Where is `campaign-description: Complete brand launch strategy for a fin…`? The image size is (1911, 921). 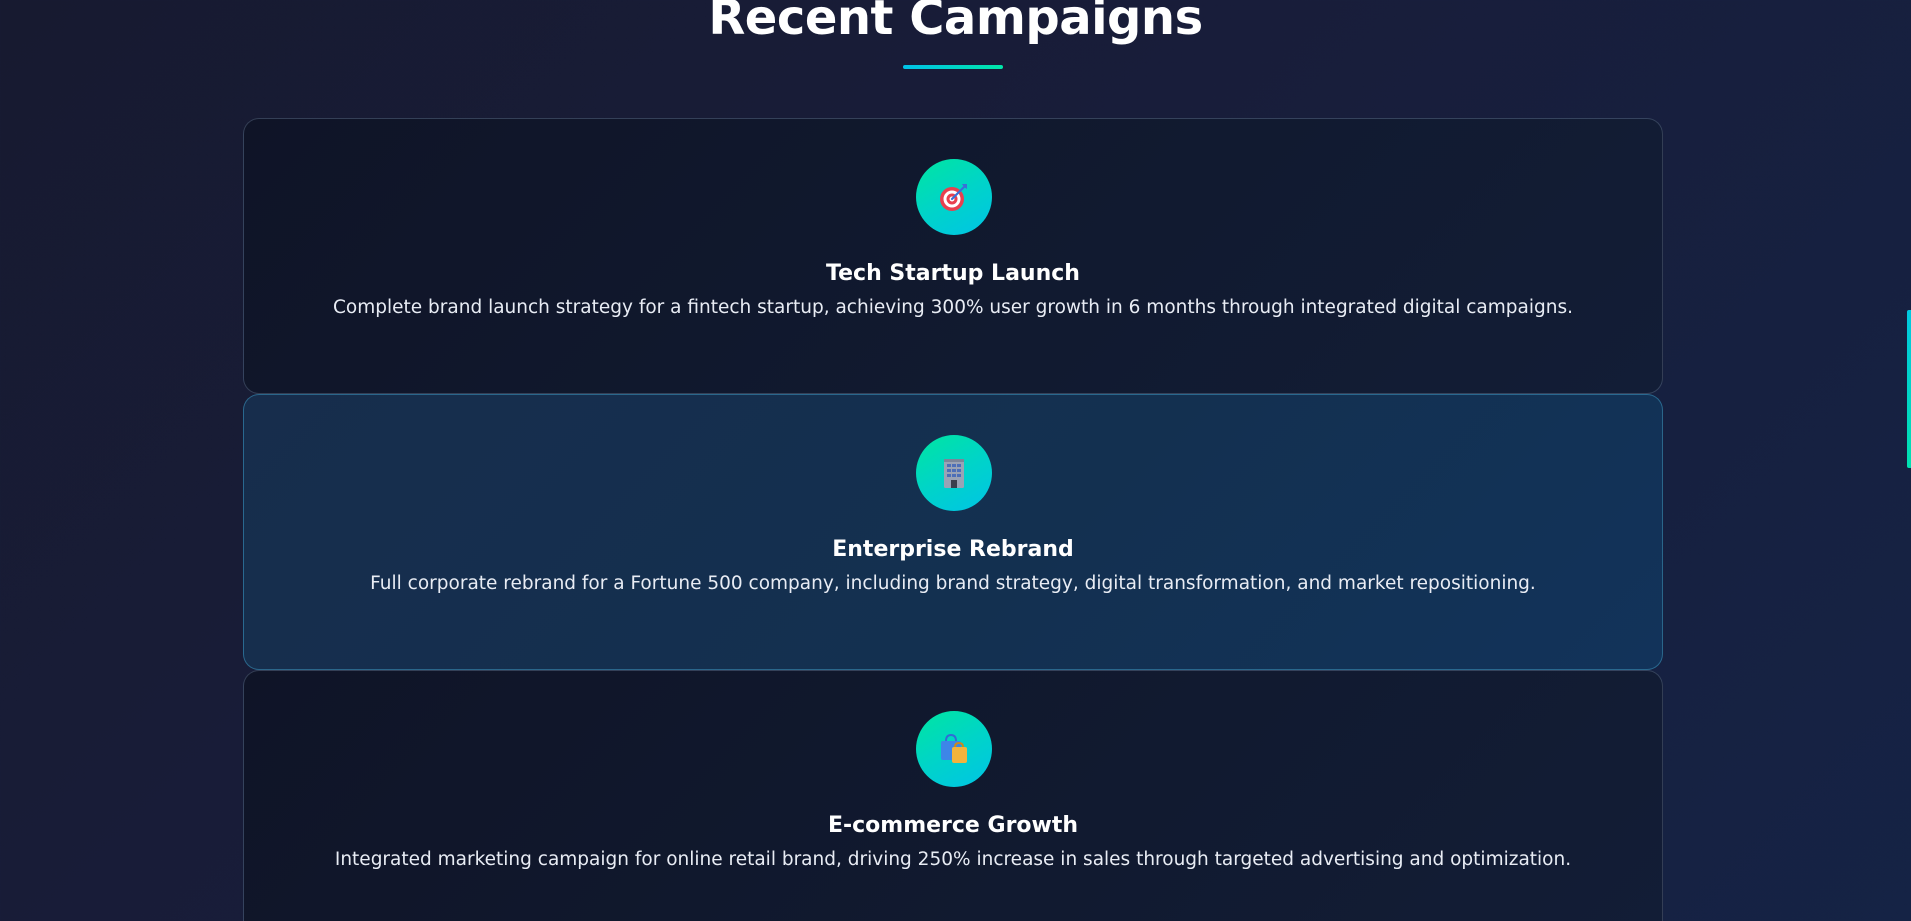
campaign-description: Complete brand launch strategy for a fin… is located at coordinates (953, 307).